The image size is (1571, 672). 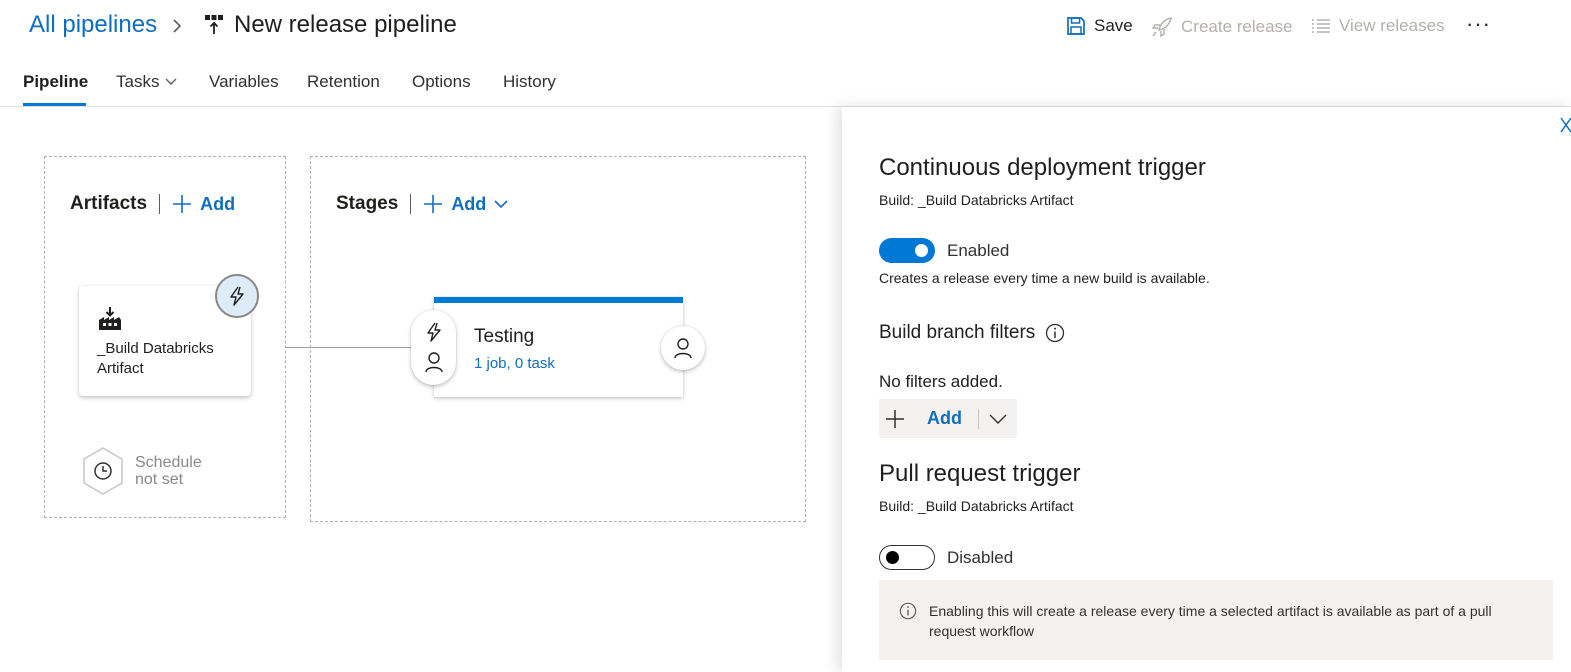 What do you see at coordinates (109, 203) in the screenshot?
I see `artifacts-title: Artifacts` at bounding box center [109, 203].